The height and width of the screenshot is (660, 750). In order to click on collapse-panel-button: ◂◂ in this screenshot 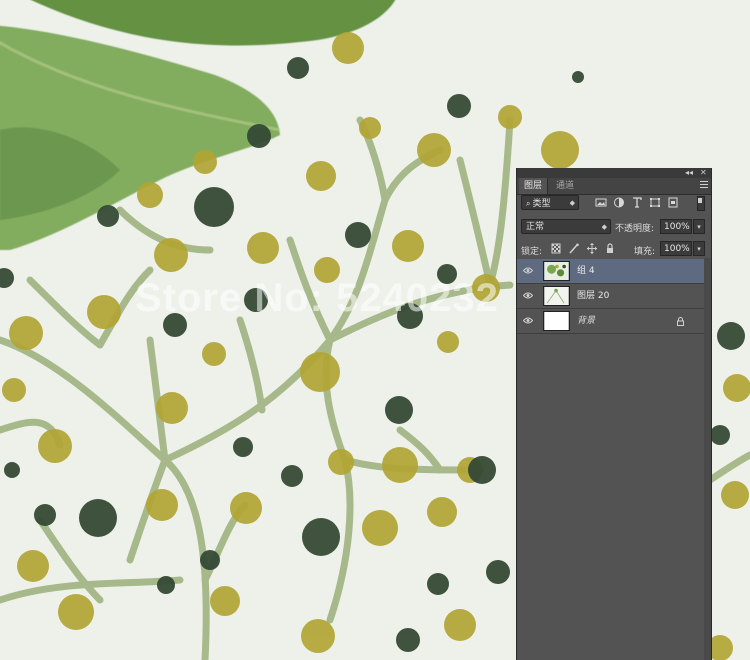, I will do `click(689, 173)`.